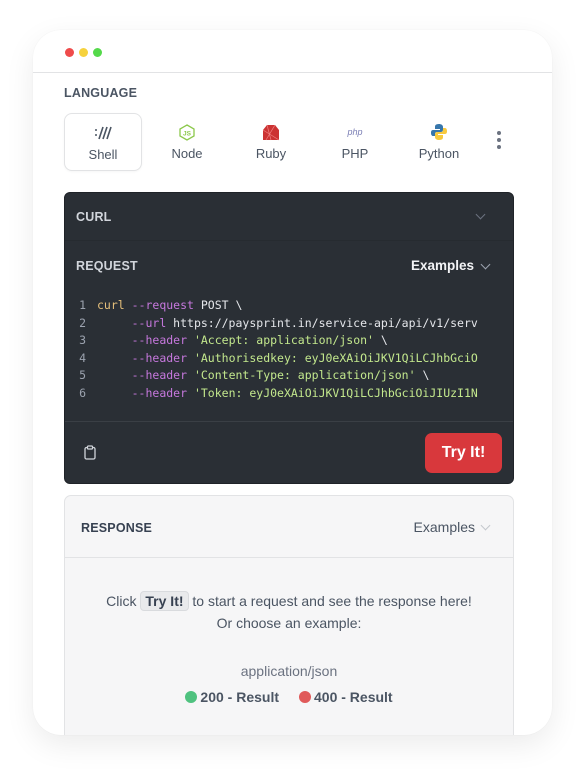 Image resolution: width=585 pixels, height=772 pixels. Describe the element at coordinates (271, 132) in the screenshot. I see `ruby-icon` at that location.